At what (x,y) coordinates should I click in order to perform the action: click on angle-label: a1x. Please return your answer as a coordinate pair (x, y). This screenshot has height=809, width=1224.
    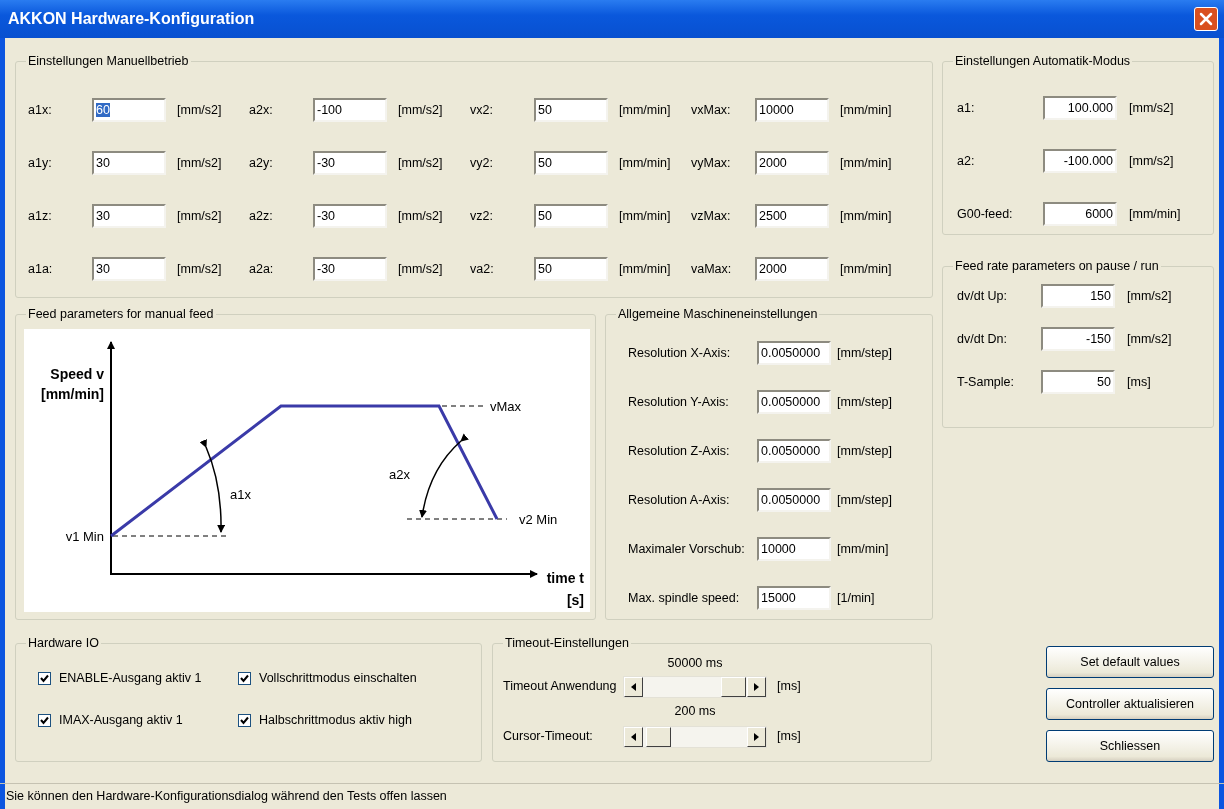
    Looking at the image, I should click on (240, 494).